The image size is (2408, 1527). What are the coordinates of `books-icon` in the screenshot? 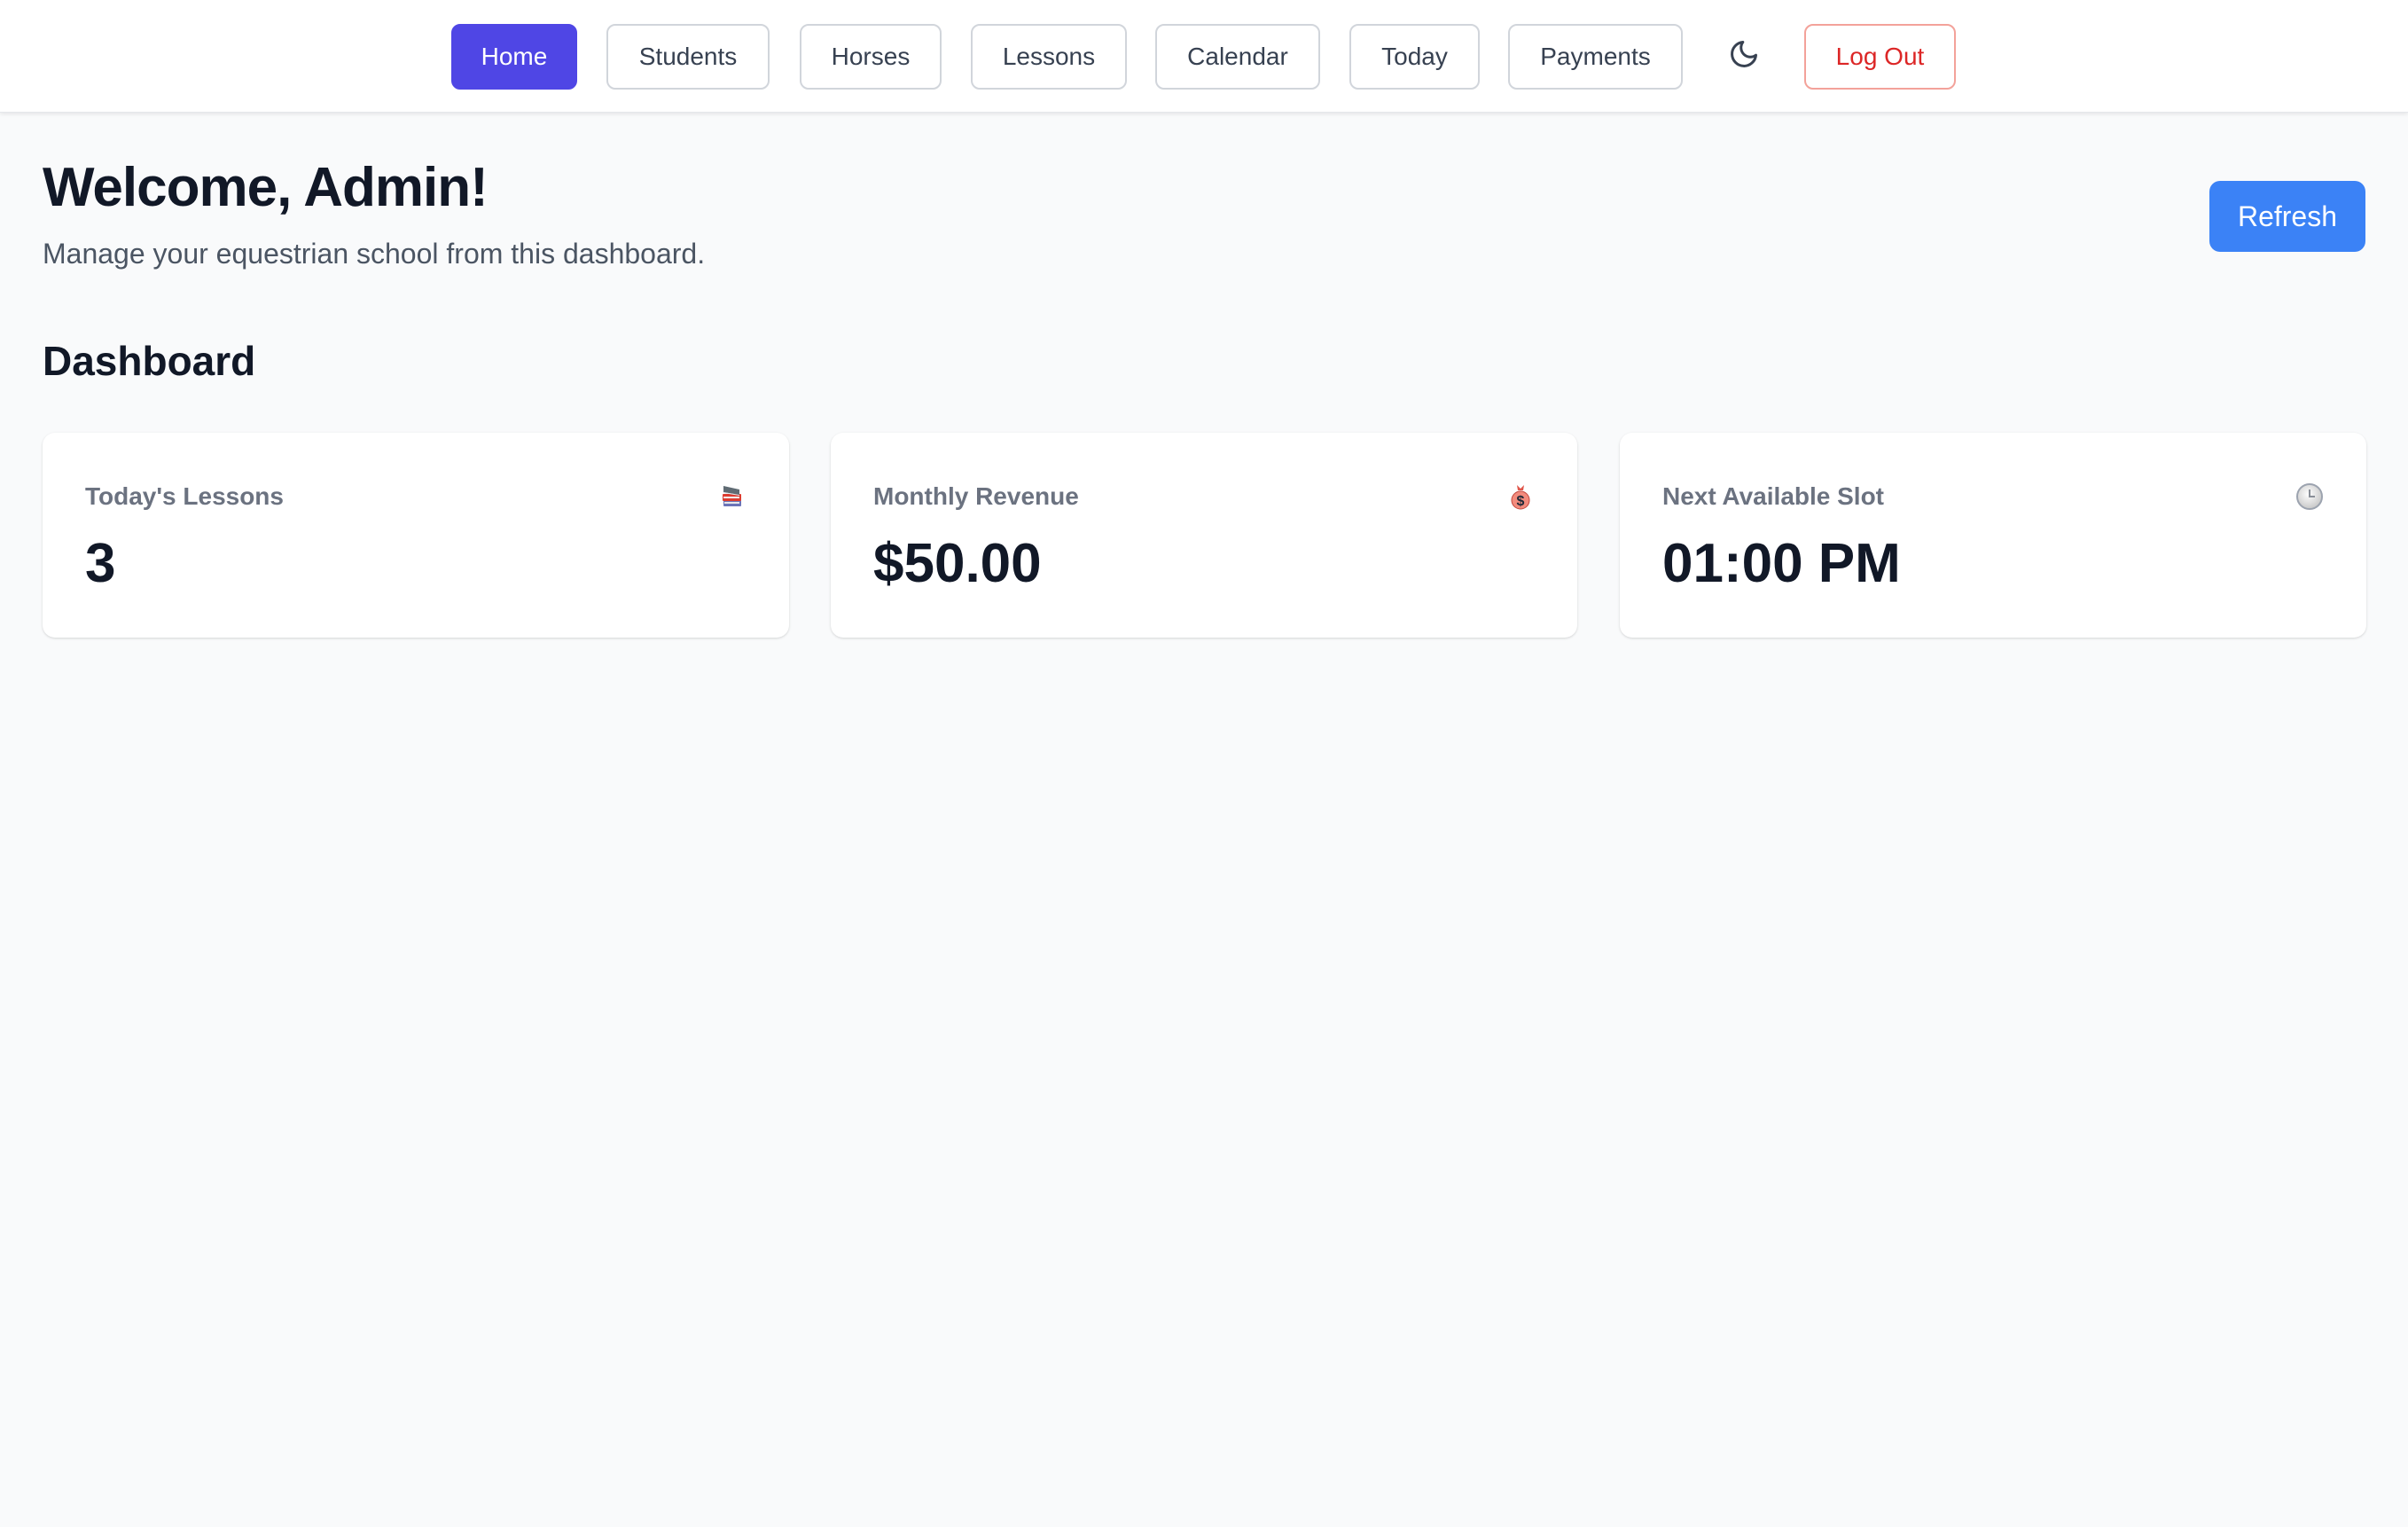 It's located at (732, 497).